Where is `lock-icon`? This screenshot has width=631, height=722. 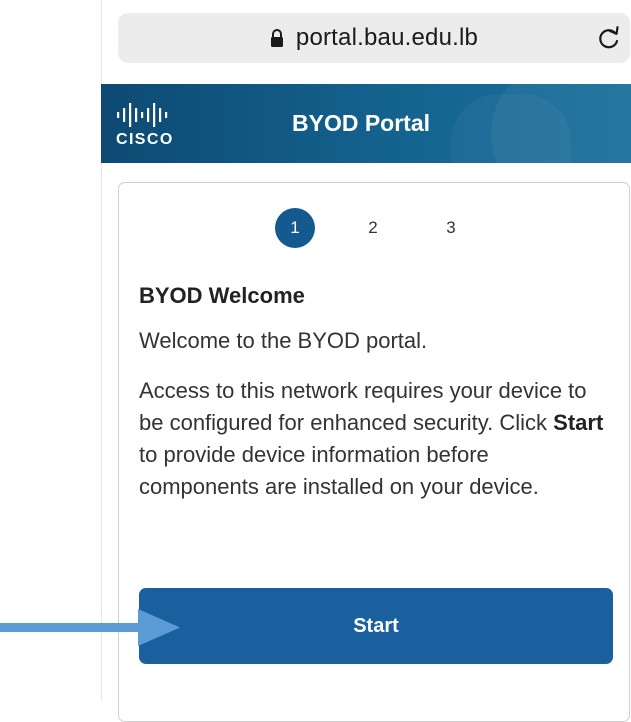 lock-icon is located at coordinates (276, 38).